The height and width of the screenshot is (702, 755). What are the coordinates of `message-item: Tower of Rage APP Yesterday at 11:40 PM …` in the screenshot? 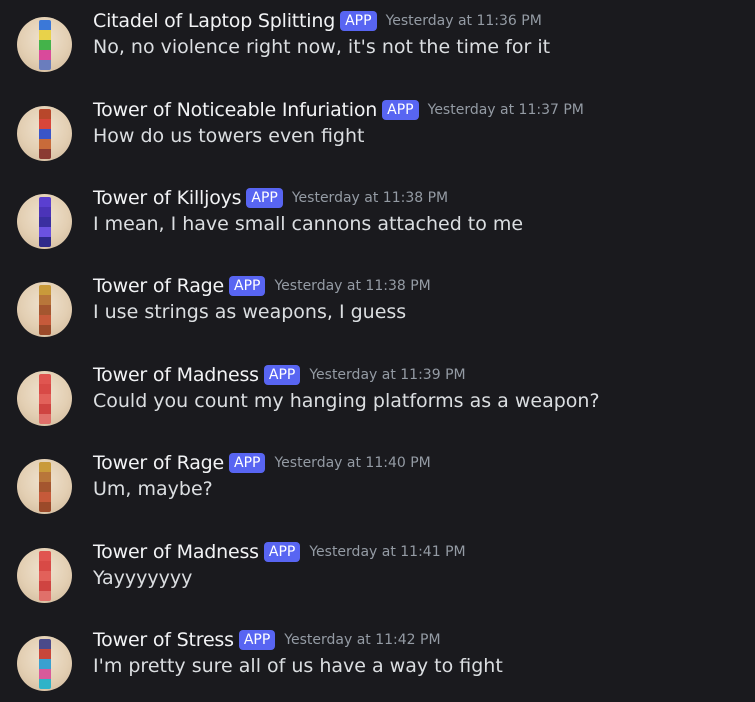 It's located at (377, 494).